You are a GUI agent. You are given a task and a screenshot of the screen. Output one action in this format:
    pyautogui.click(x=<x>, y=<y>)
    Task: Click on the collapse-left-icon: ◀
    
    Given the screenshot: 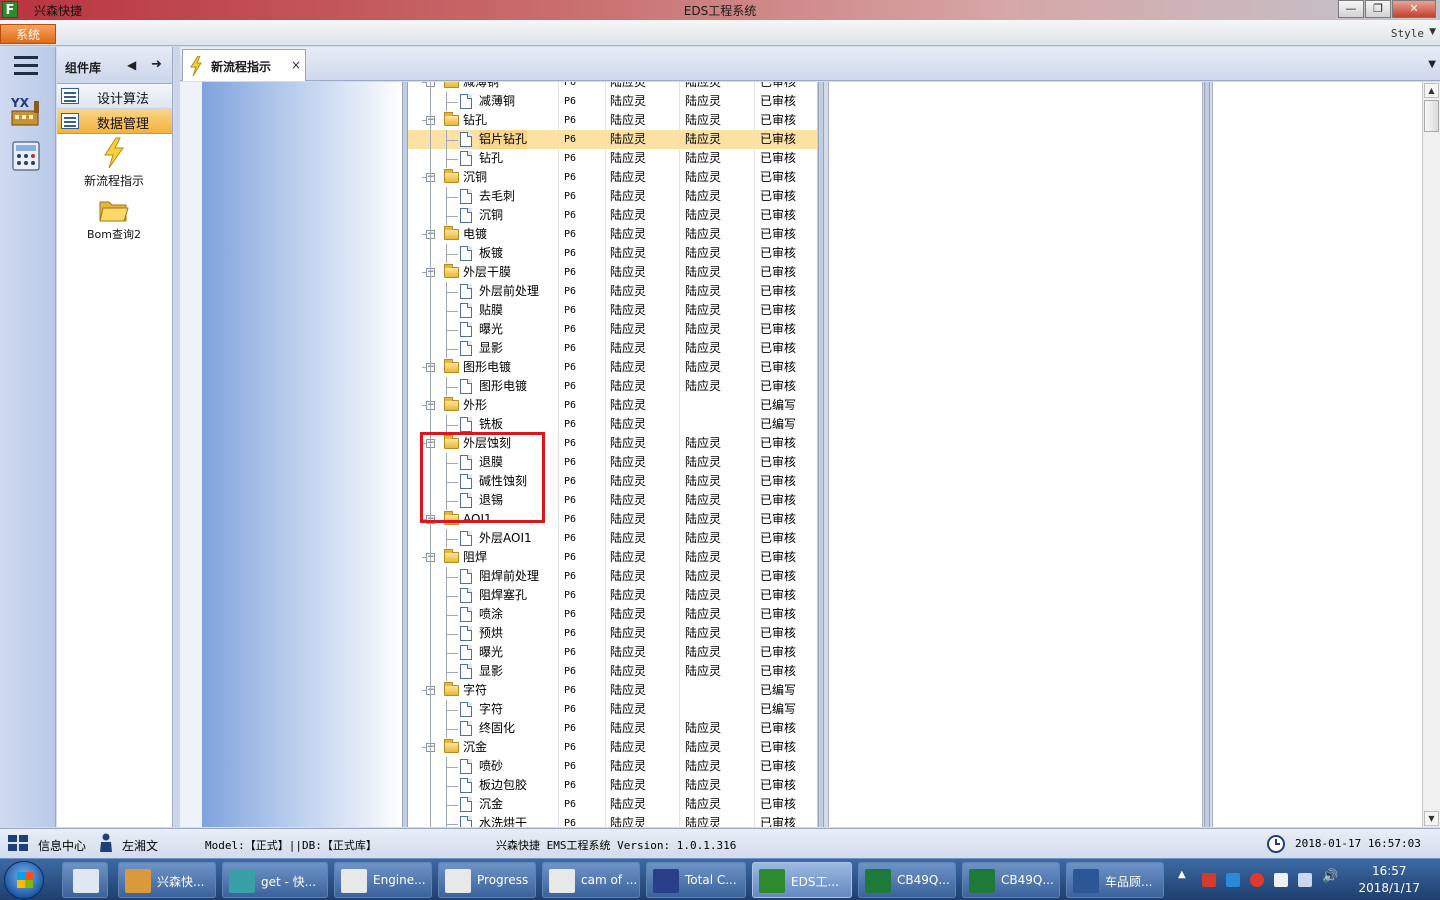 What is the action you would take?
    pyautogui.click(x=131, y=65)
    